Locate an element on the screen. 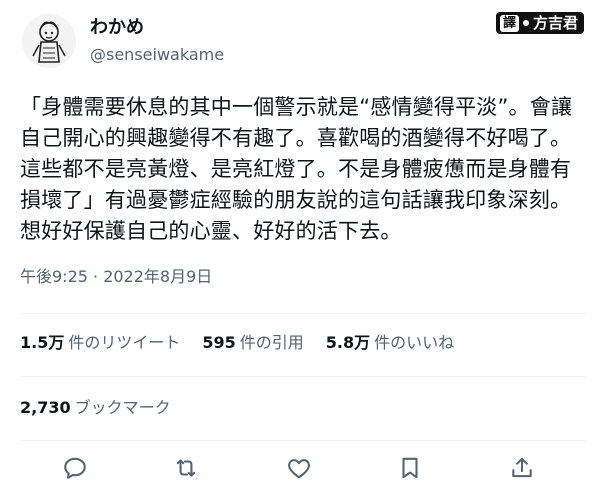  avatar is located at coordinates (49, 41).